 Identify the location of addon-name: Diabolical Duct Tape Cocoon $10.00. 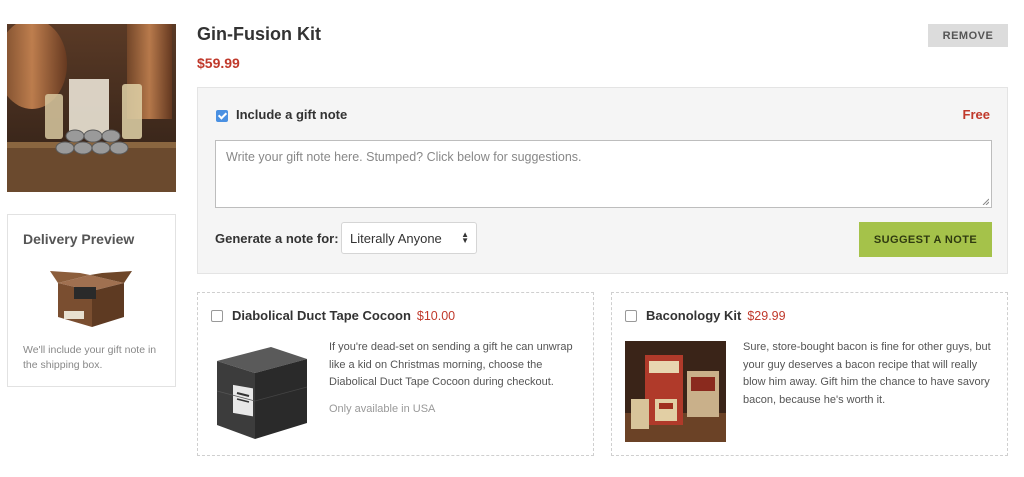
(343, 315).